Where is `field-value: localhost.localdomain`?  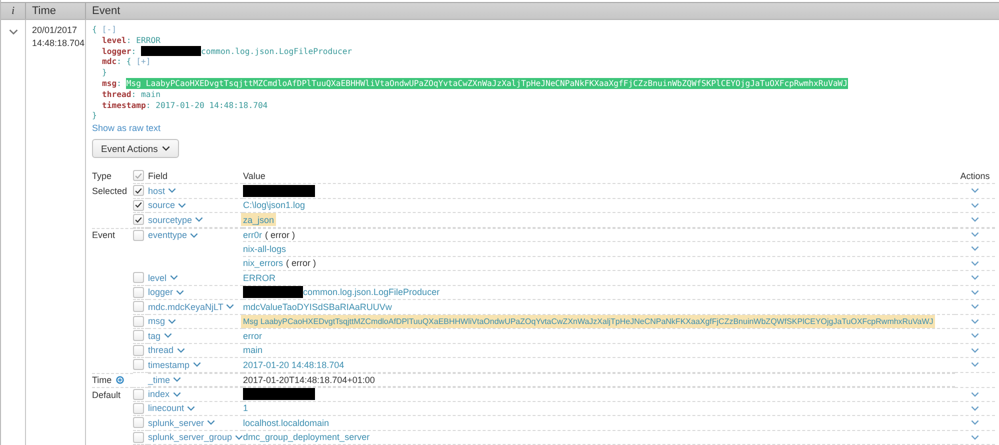
field-value: localhost.localdomain is located at coordinates (286, 423).